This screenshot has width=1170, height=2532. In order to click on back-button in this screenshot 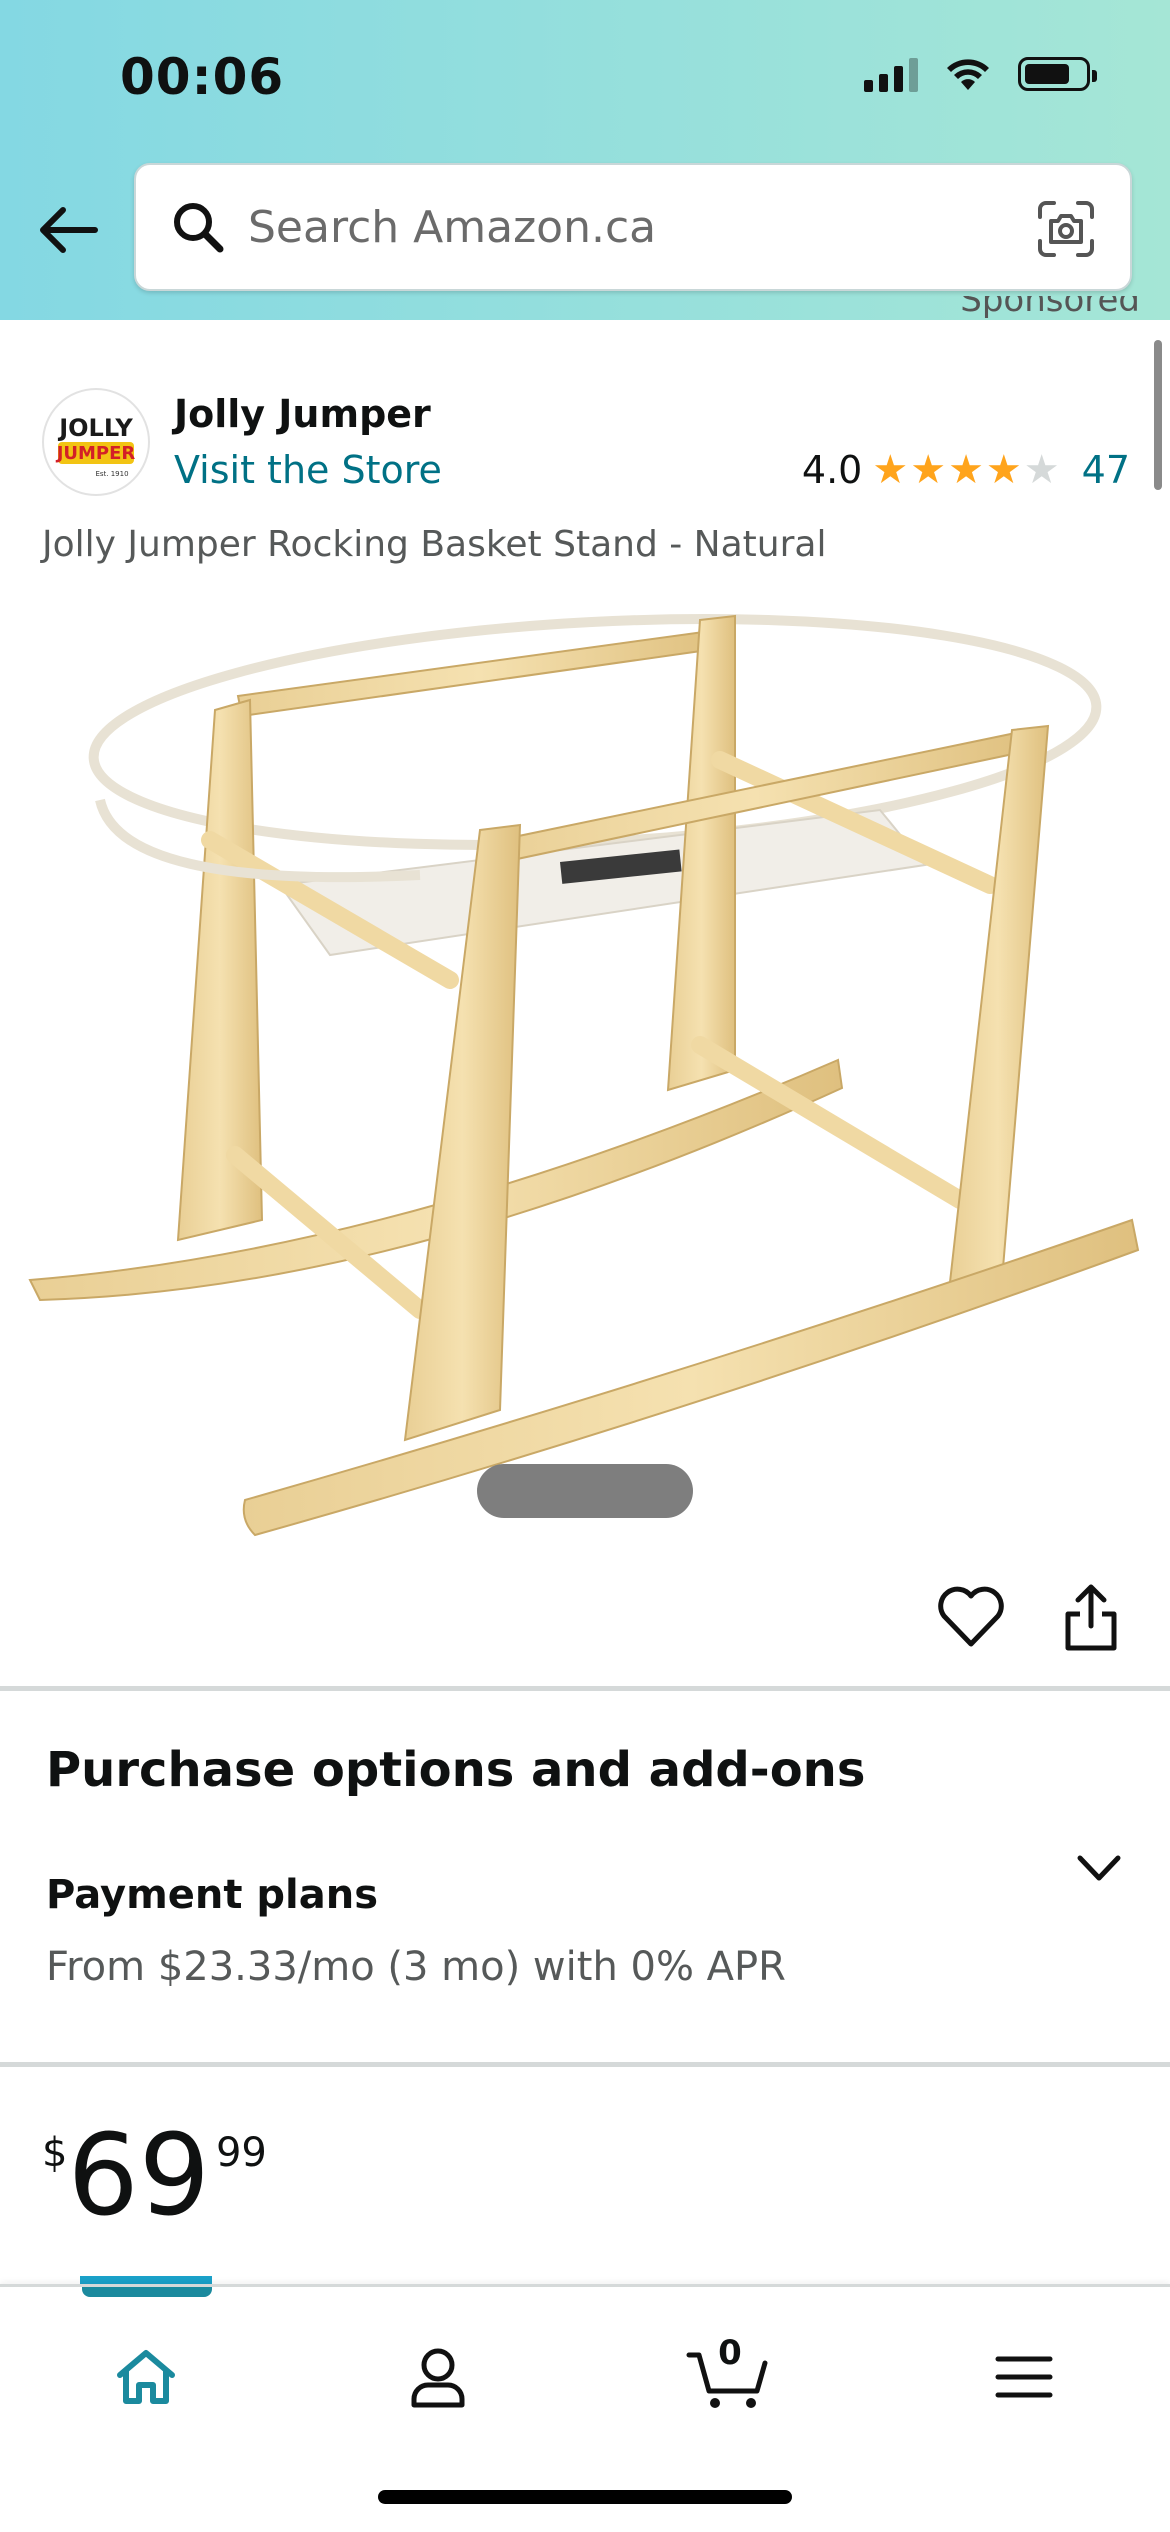, I will do `click(69, 230)`.